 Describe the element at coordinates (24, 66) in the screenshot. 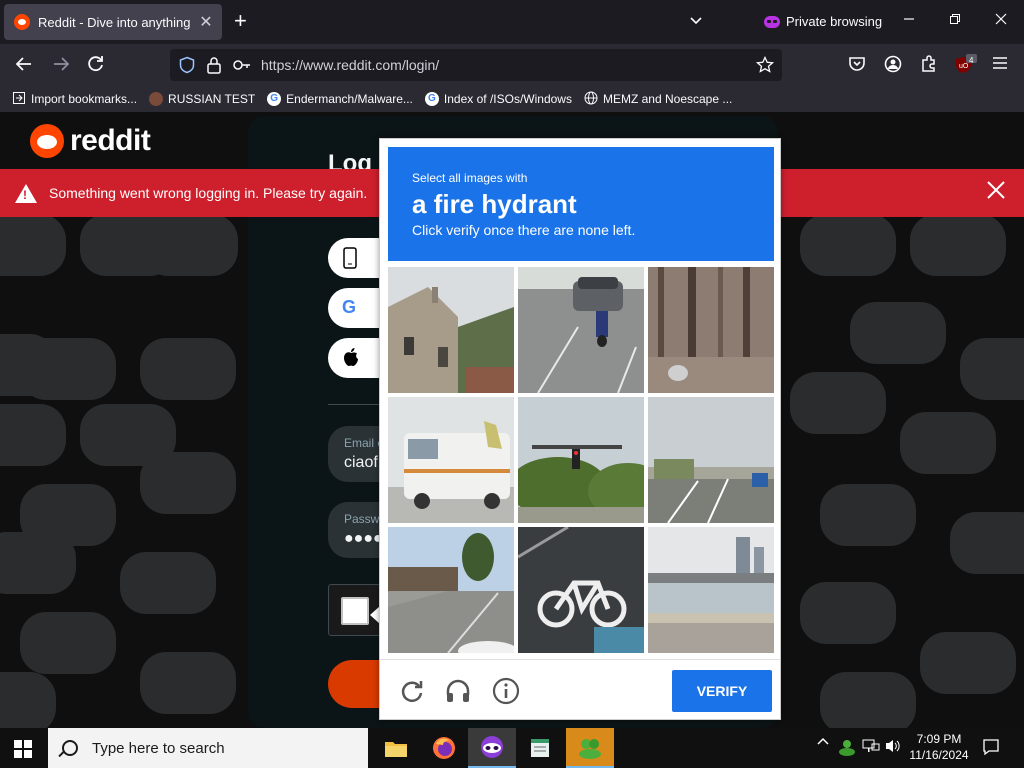

I see `back-arrow-icon` at that location.